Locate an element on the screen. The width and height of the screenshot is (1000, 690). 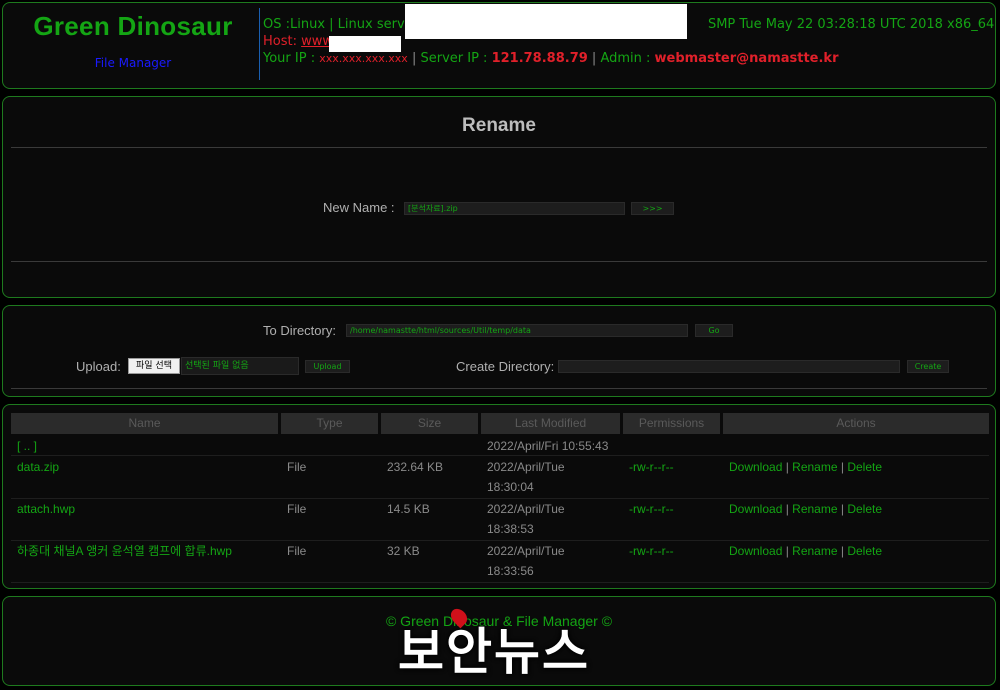
column-header-name: Name is located at coordinates (144, 423).